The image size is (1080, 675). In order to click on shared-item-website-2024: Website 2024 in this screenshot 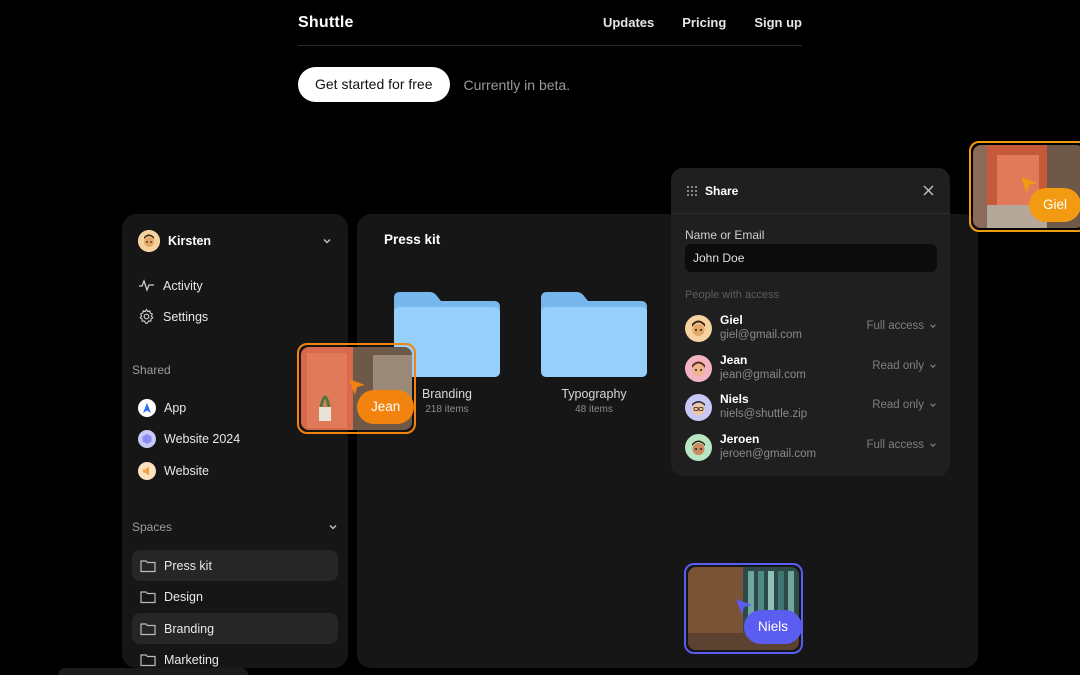, I will do `click(189, 439)`.